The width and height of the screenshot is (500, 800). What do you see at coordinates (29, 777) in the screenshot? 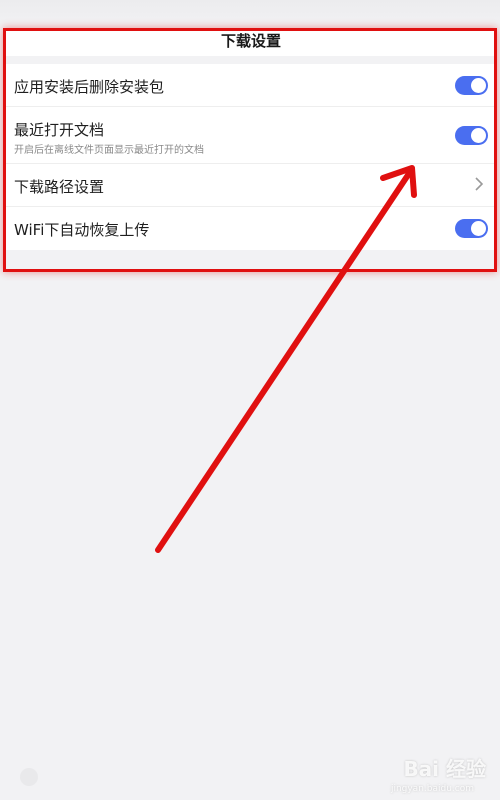
I see `bottom-nav-icon` at bounding box center [29, 777].